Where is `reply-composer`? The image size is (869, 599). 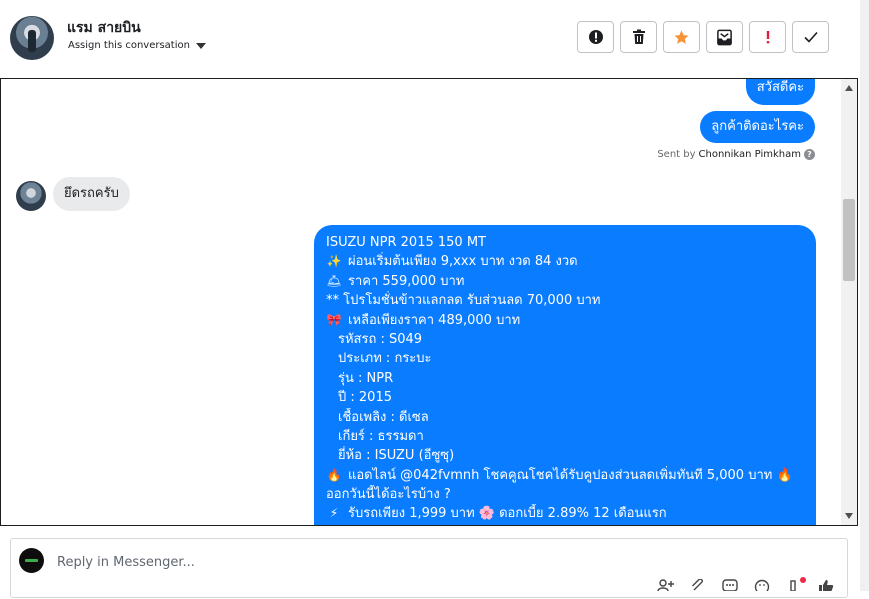 reply-composer is located at coordinates (429, 568).